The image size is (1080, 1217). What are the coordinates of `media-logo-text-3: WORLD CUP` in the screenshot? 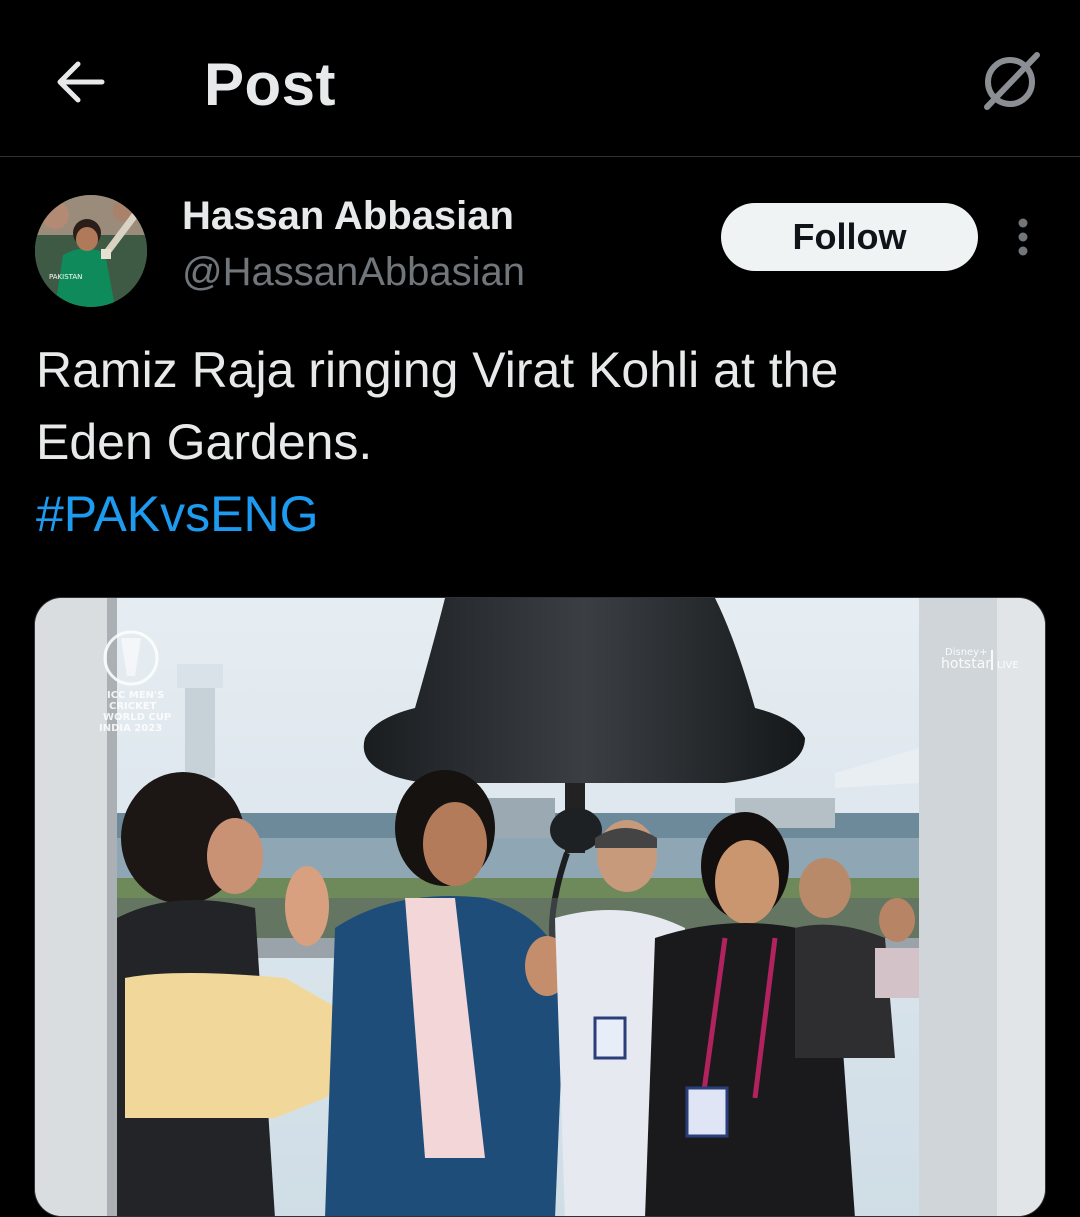 It's located at (137, 717).